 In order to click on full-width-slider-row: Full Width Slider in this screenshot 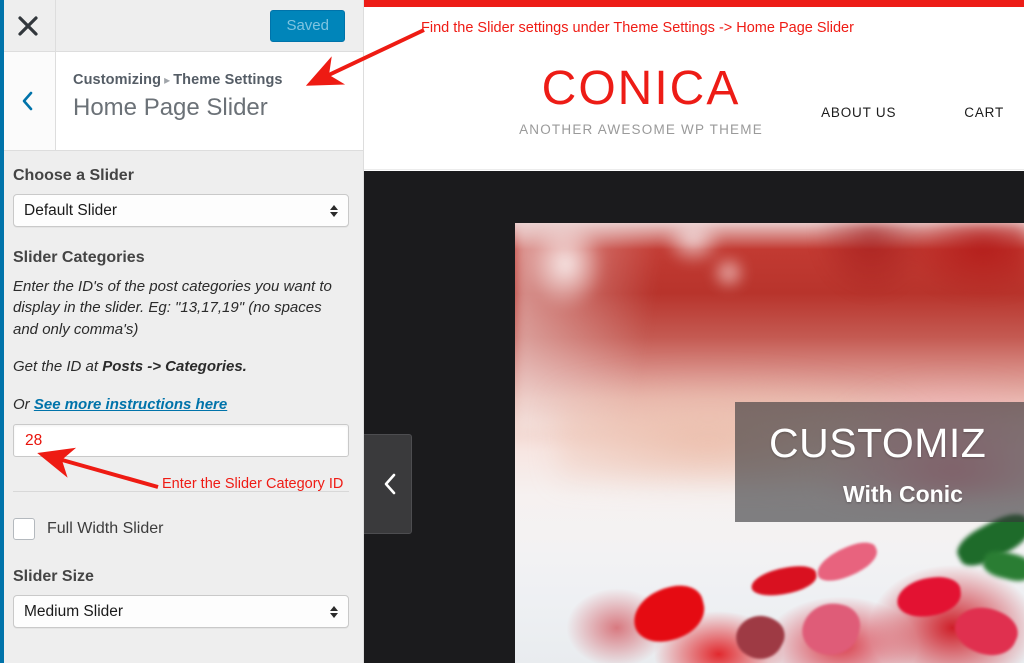, I will do `click(180, 529)`.